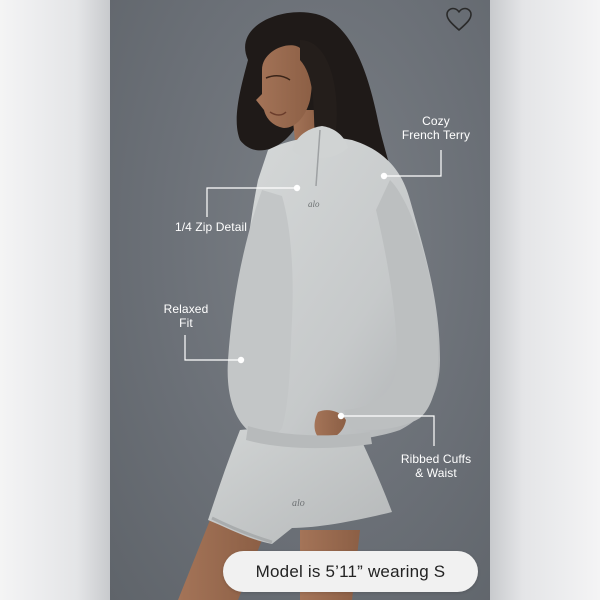 The image size is (600, 600). I want to click on callout-relaxed-fit: Relaxed Fit, so click(186, 316).